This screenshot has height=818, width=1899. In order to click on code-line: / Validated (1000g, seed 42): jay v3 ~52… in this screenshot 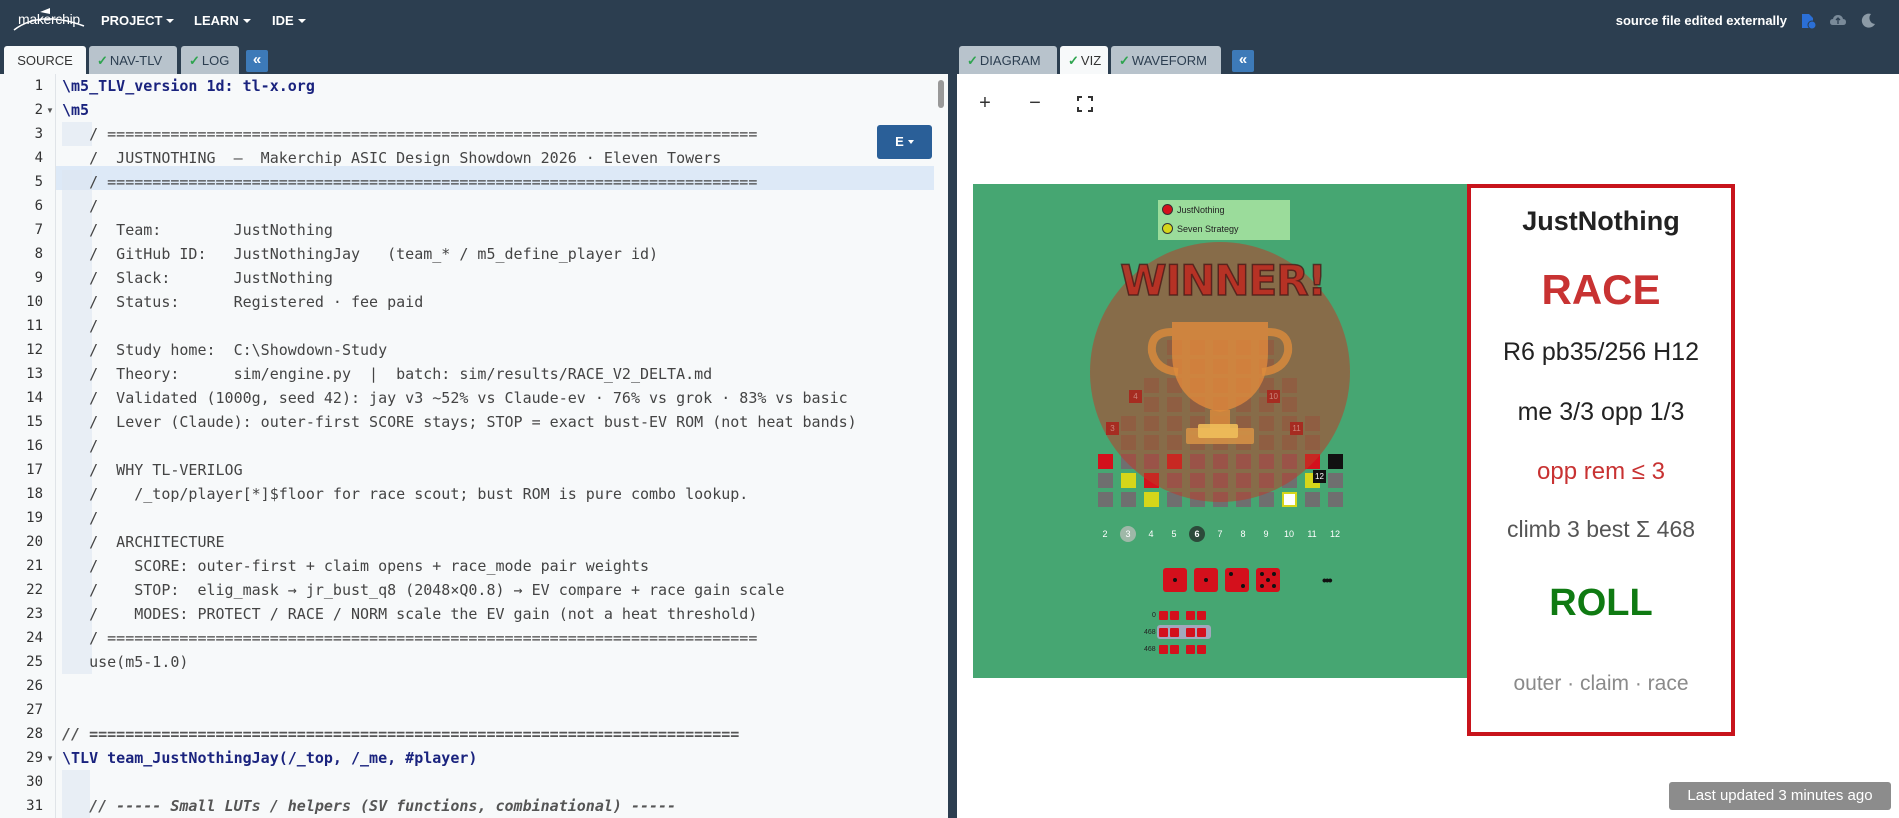, I will do `click(455, 398)`.